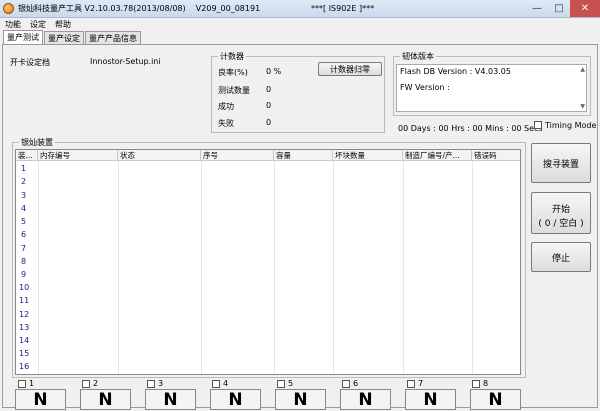  I want to click on port-5-status: N, so click(300, 399).